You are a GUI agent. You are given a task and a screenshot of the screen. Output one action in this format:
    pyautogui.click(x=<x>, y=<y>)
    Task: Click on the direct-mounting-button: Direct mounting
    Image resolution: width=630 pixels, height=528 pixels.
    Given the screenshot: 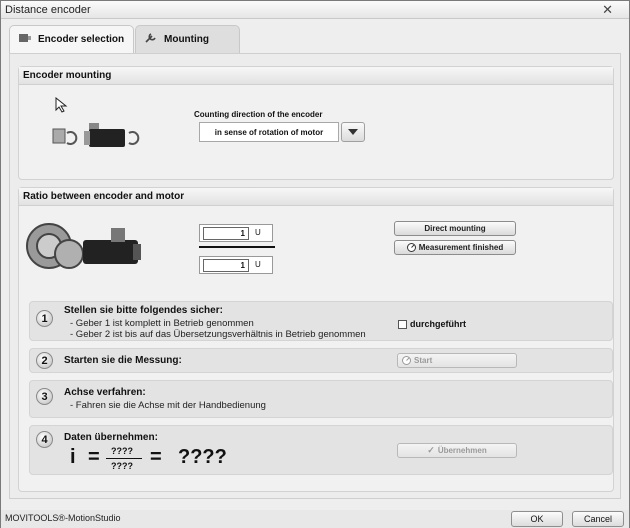 What is the action you would take?
    pyautogui.click(x=455, y=228)
    